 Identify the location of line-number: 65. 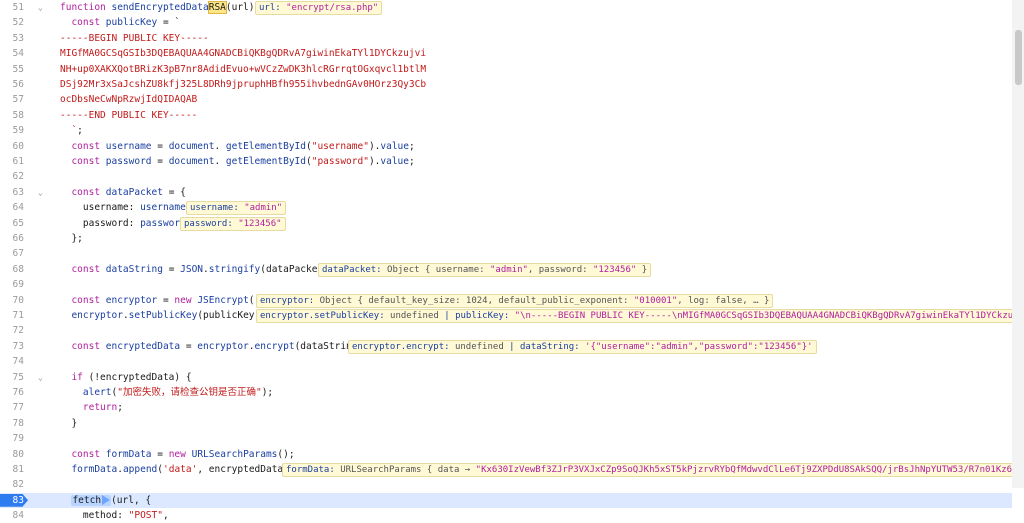
(12, 223).